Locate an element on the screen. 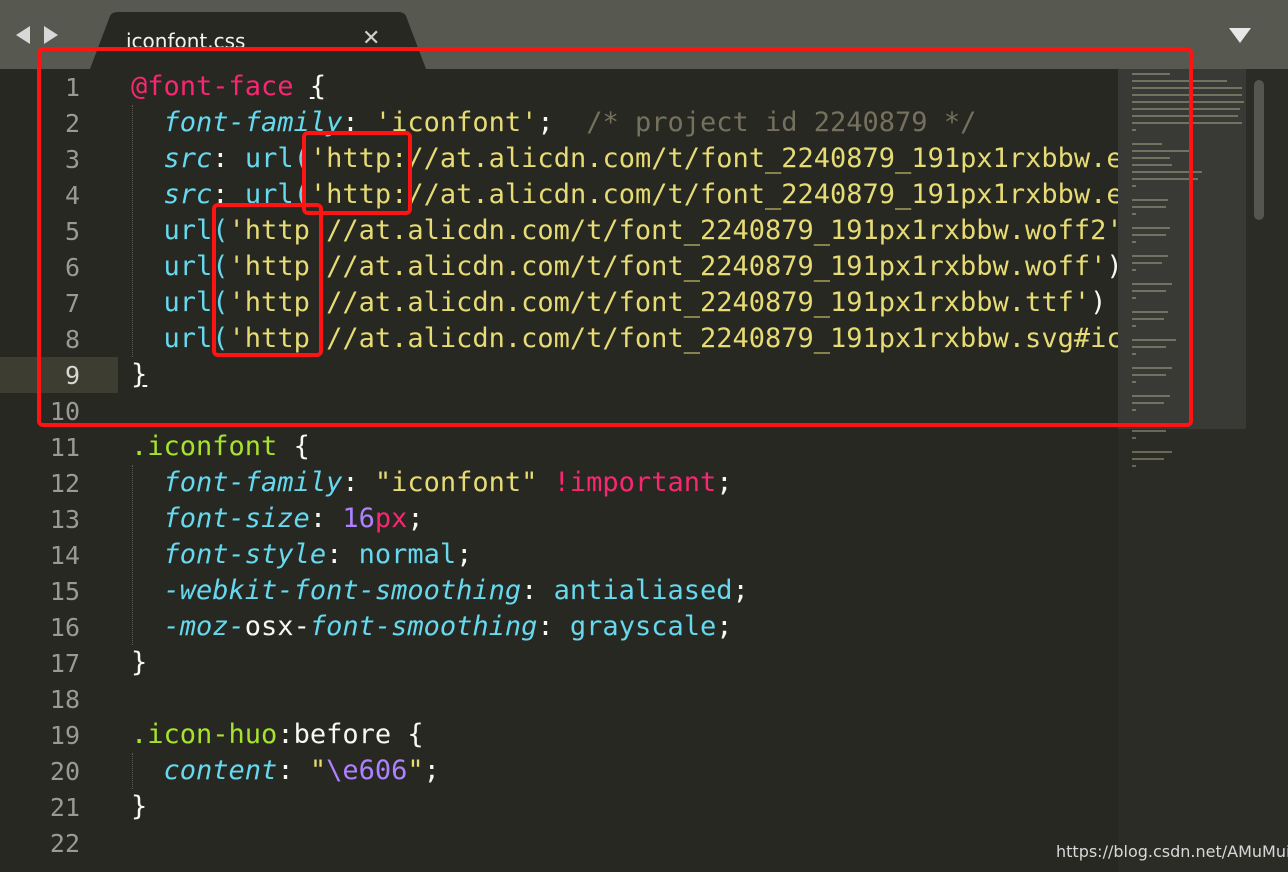 The height and width of the screenshot is (872, 1288). code-line-16: -moz-osx-font-smoothing: grayscale; is located at coordinates (432, 627).